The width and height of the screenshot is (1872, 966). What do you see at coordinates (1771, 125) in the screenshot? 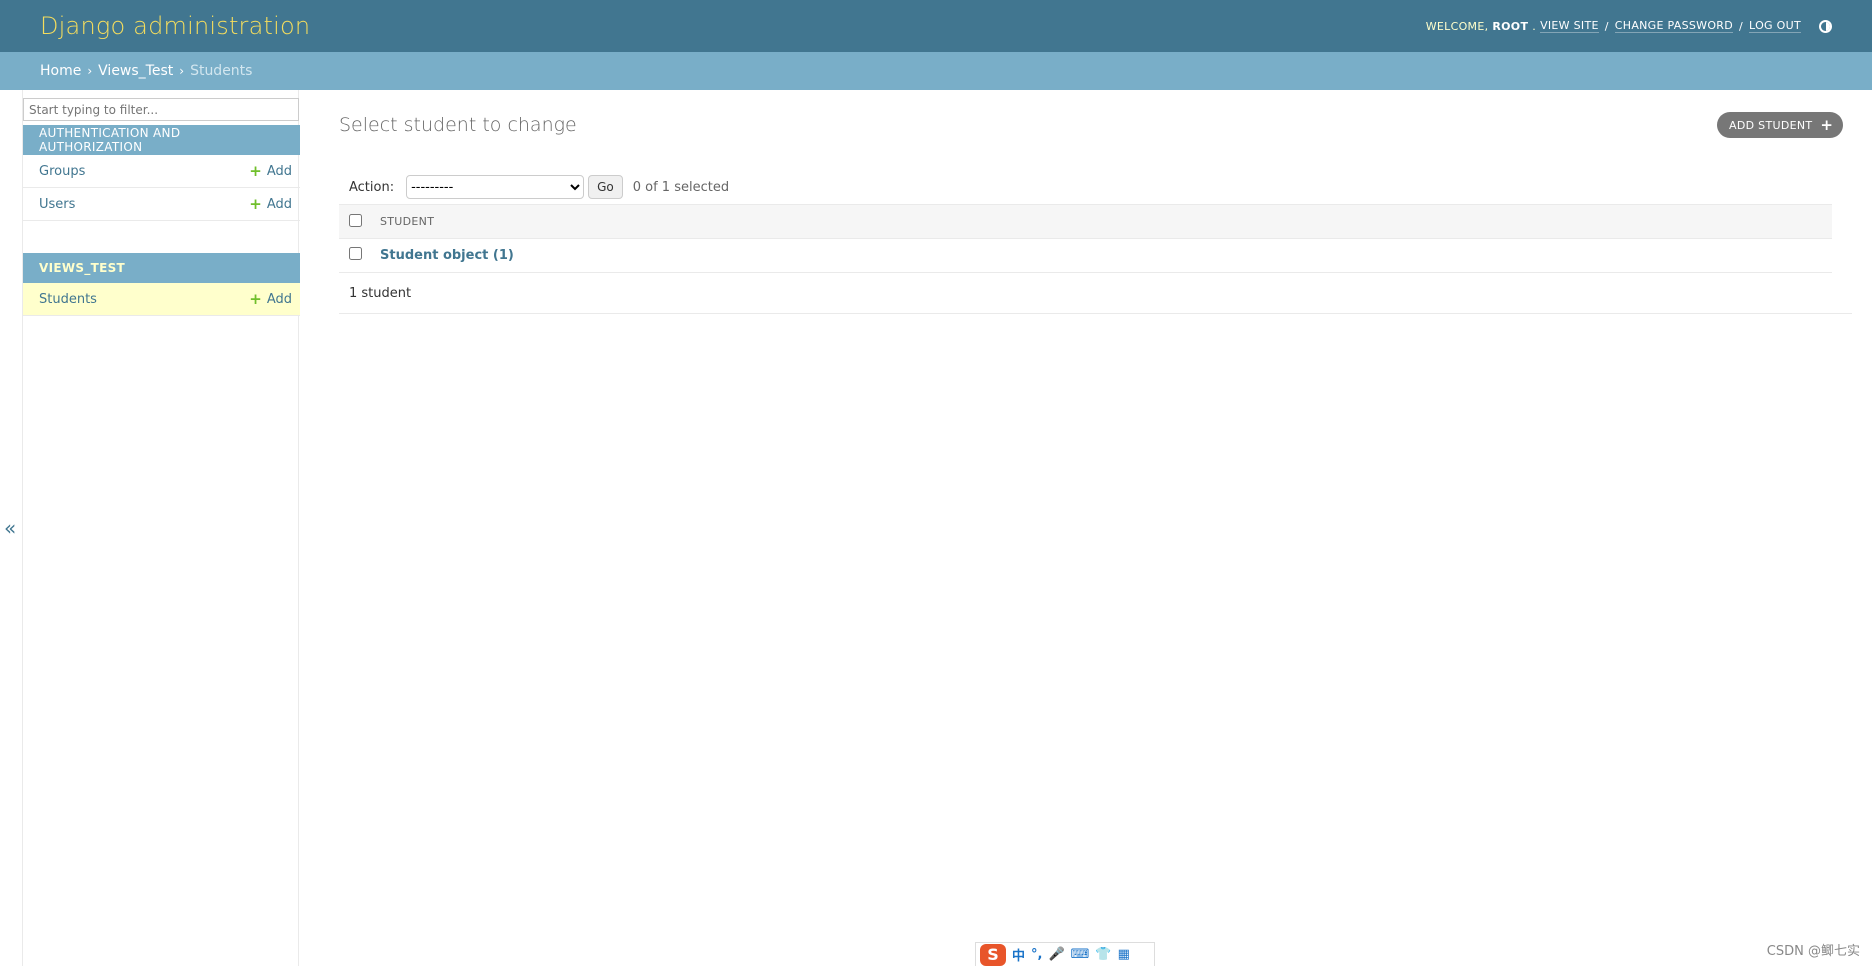
I see `add-student-label: ADD STUDENT` at bounding box center [1771, 125].